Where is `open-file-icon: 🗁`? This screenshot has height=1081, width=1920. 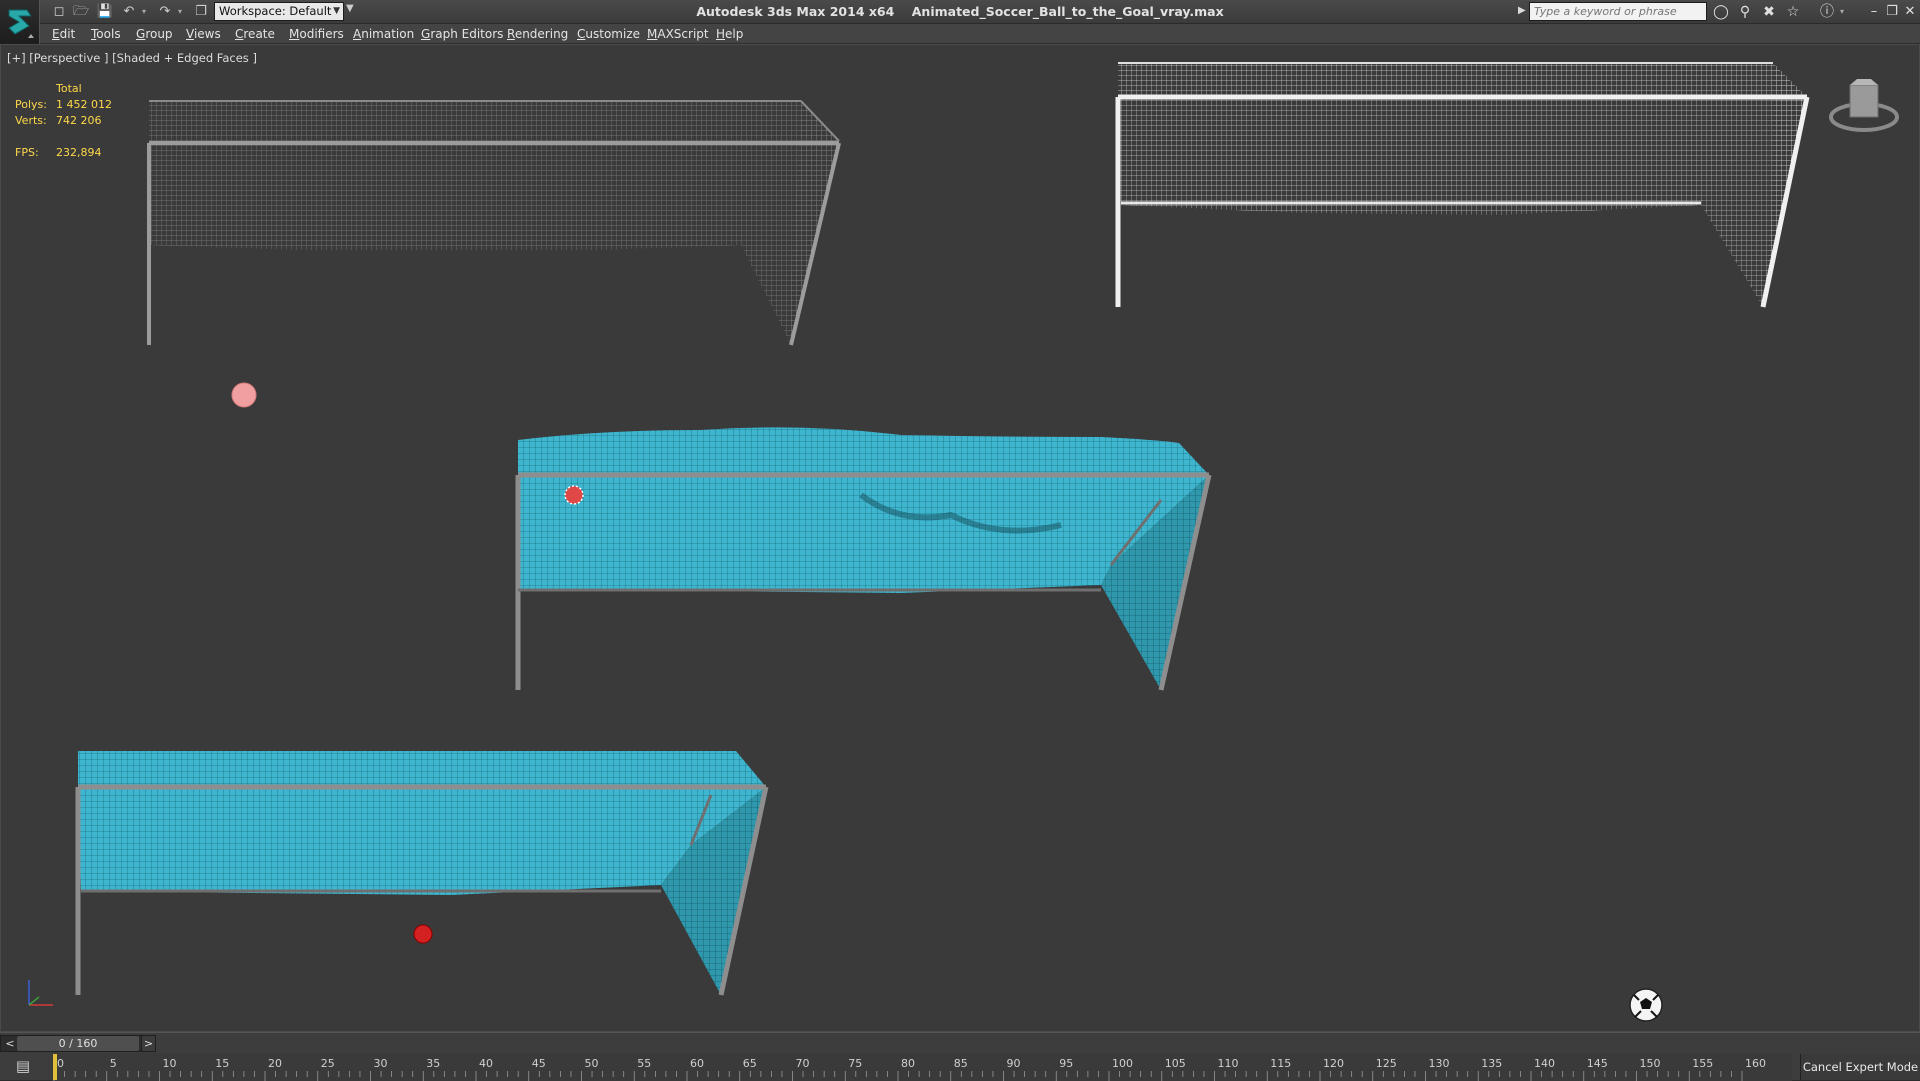
open-file-icon: 🗁 is located at coordinates (81, 12).